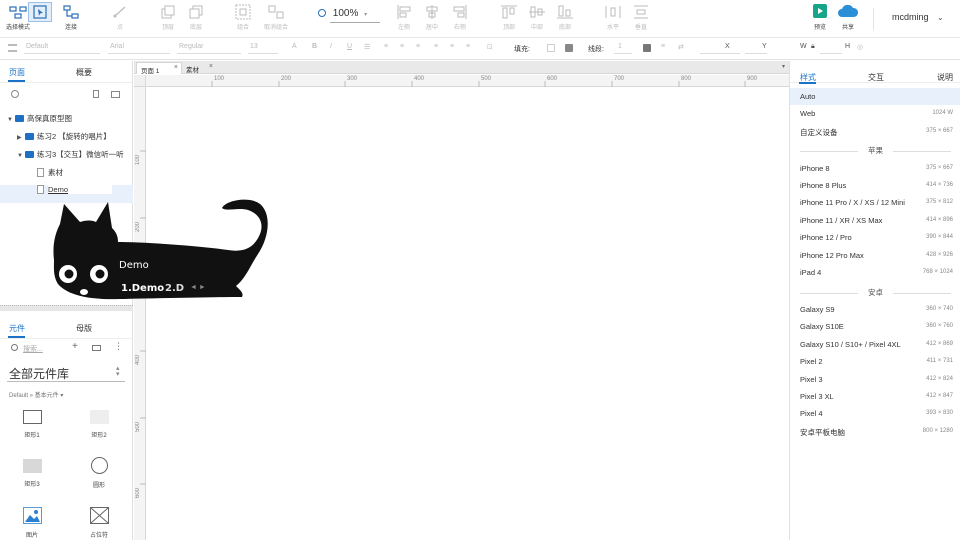  What do you see at coordinates (159, 68) in the screenshot?
I see `doc-tab-page1: 页面 1 ×` at bounding box center [159, 68].